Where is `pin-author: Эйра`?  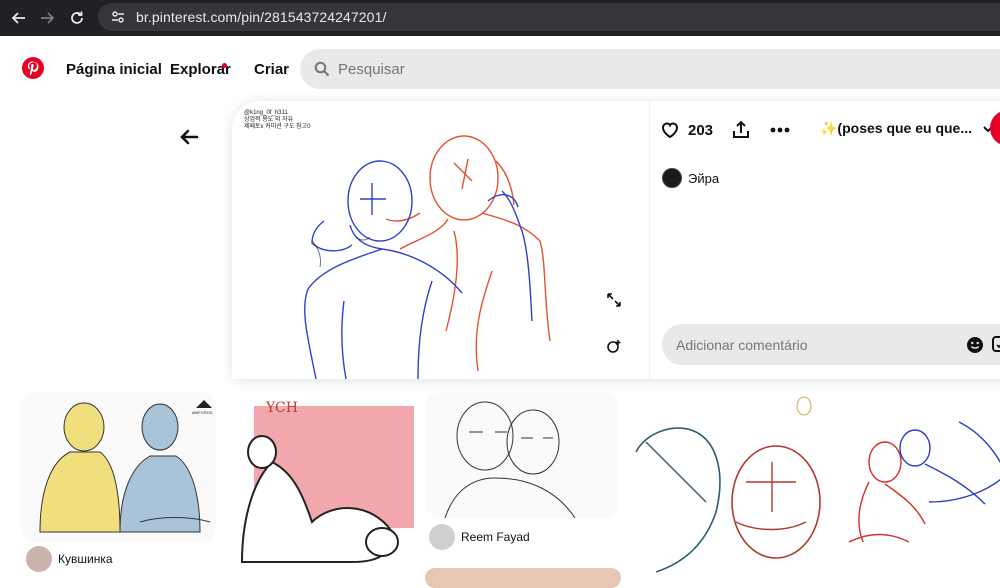 pin-author: Эйра is located at coordinates (690, 178).